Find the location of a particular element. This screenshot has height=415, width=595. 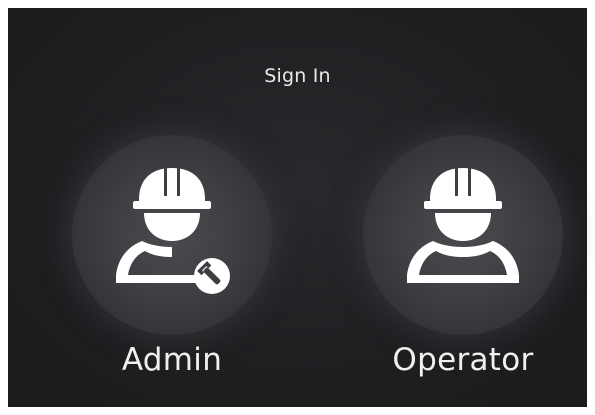

admin-worker-wrench-icon is located at coordinates (173, 231).